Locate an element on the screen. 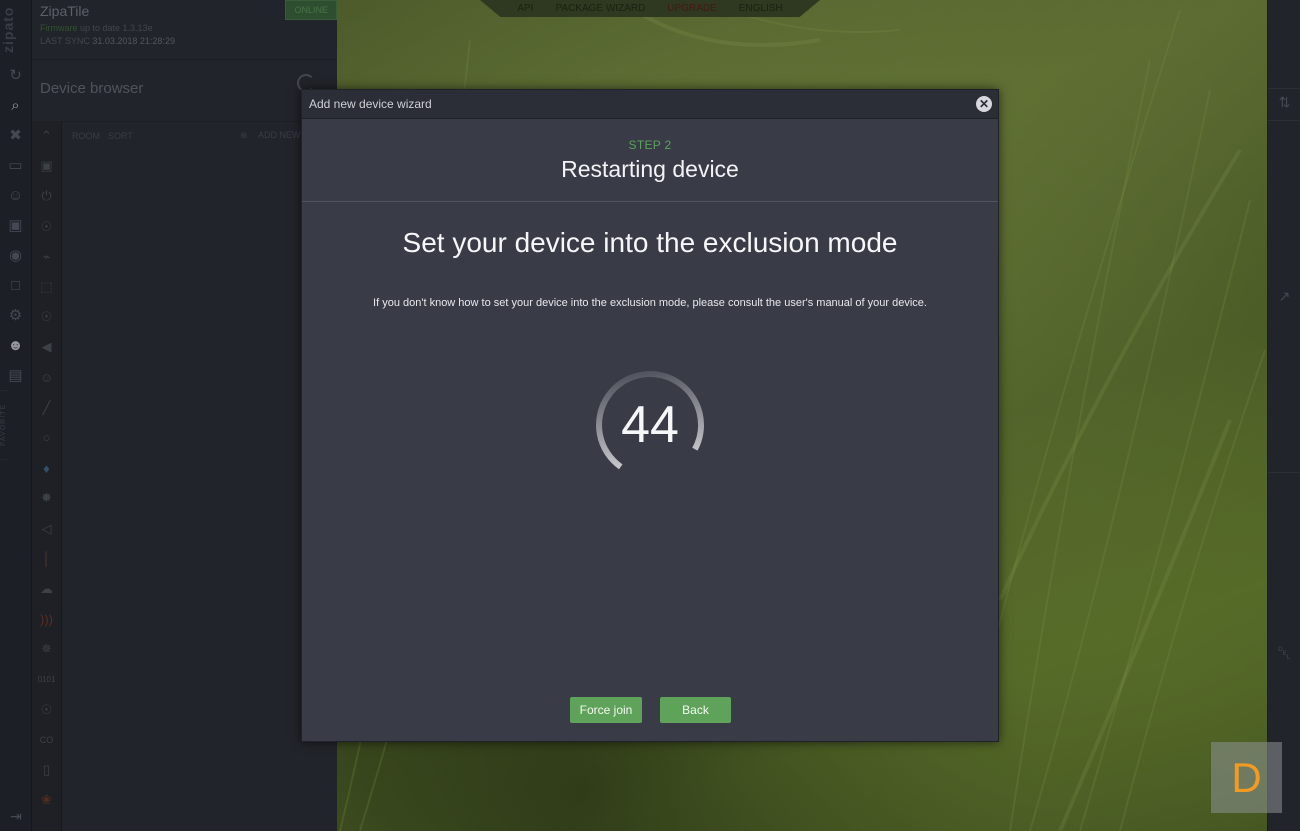 Image resolution: width=1300 pixels, height=831 pixels. step-label: STEP 2 is located at coordinates (650, 145).